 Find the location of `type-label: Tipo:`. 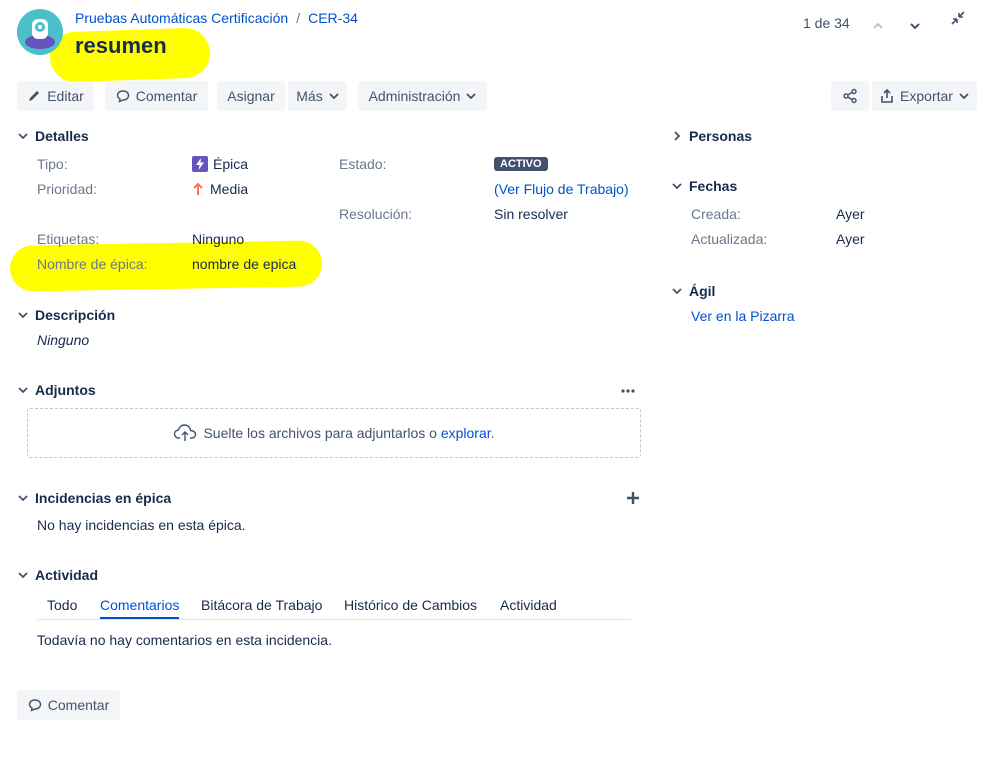

type-label: Tipo: is located at coordinates (52, 164).